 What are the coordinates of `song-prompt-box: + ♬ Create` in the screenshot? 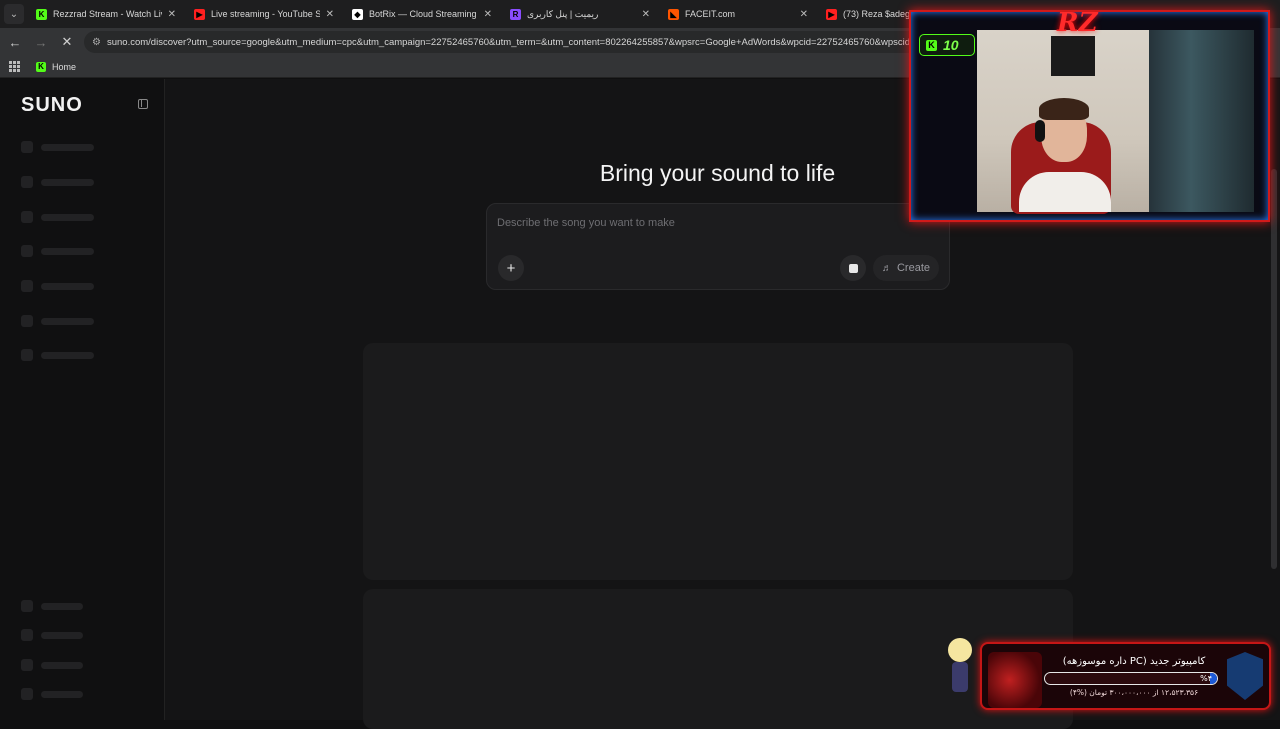 It's located at (718, 246).